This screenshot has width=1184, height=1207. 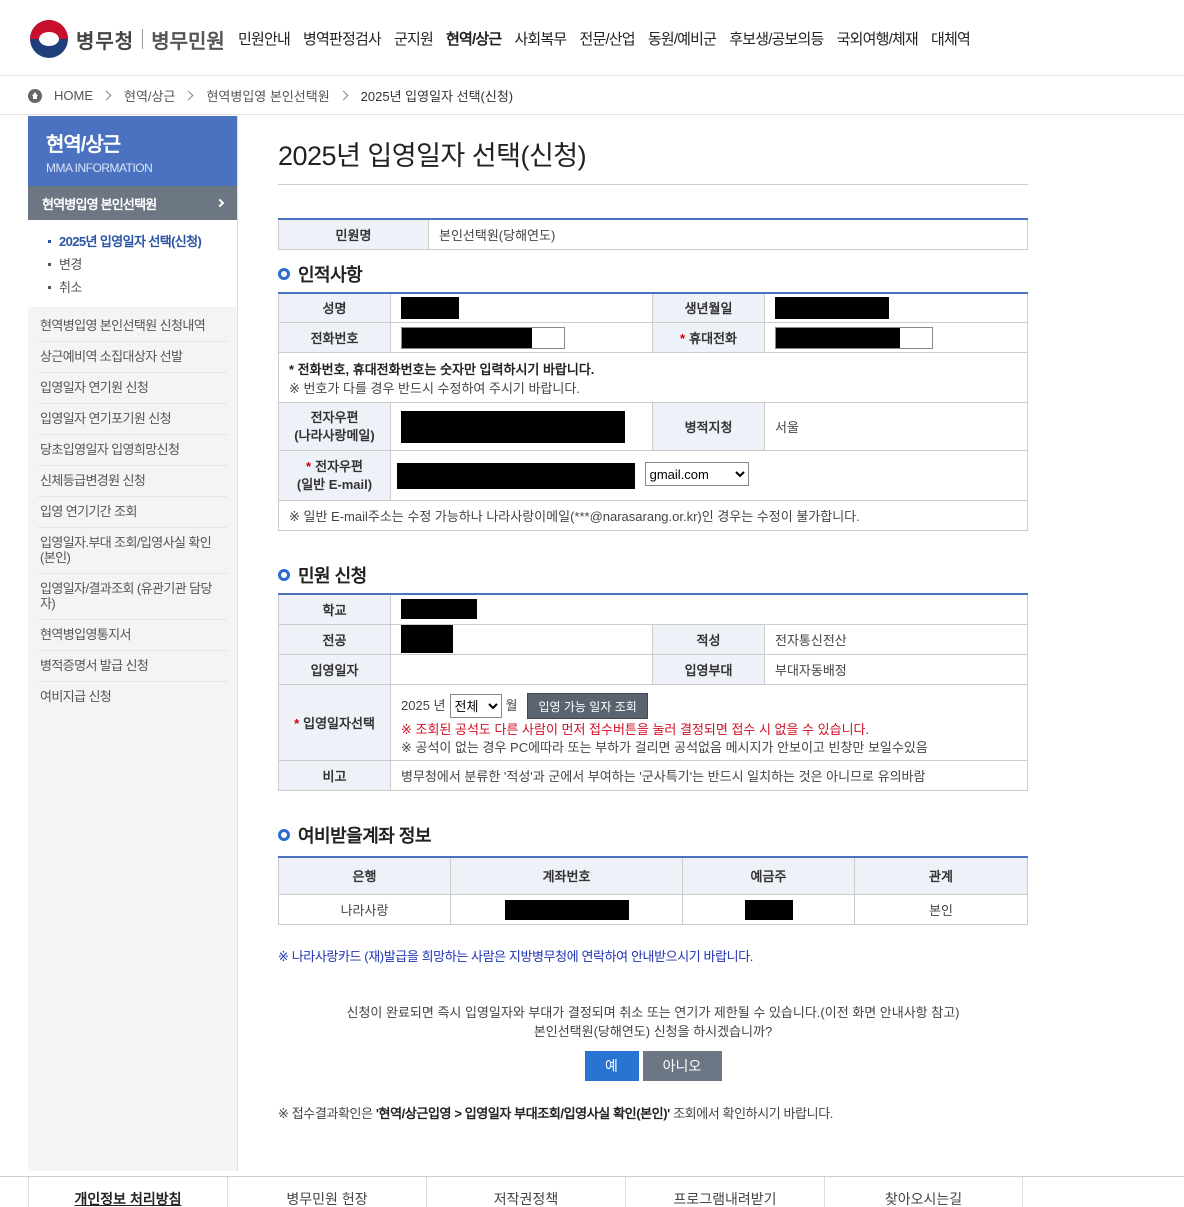 I want to click on sidebar-header: 현역/상근 MMA INFORMATION, so click(x=132, y=151).